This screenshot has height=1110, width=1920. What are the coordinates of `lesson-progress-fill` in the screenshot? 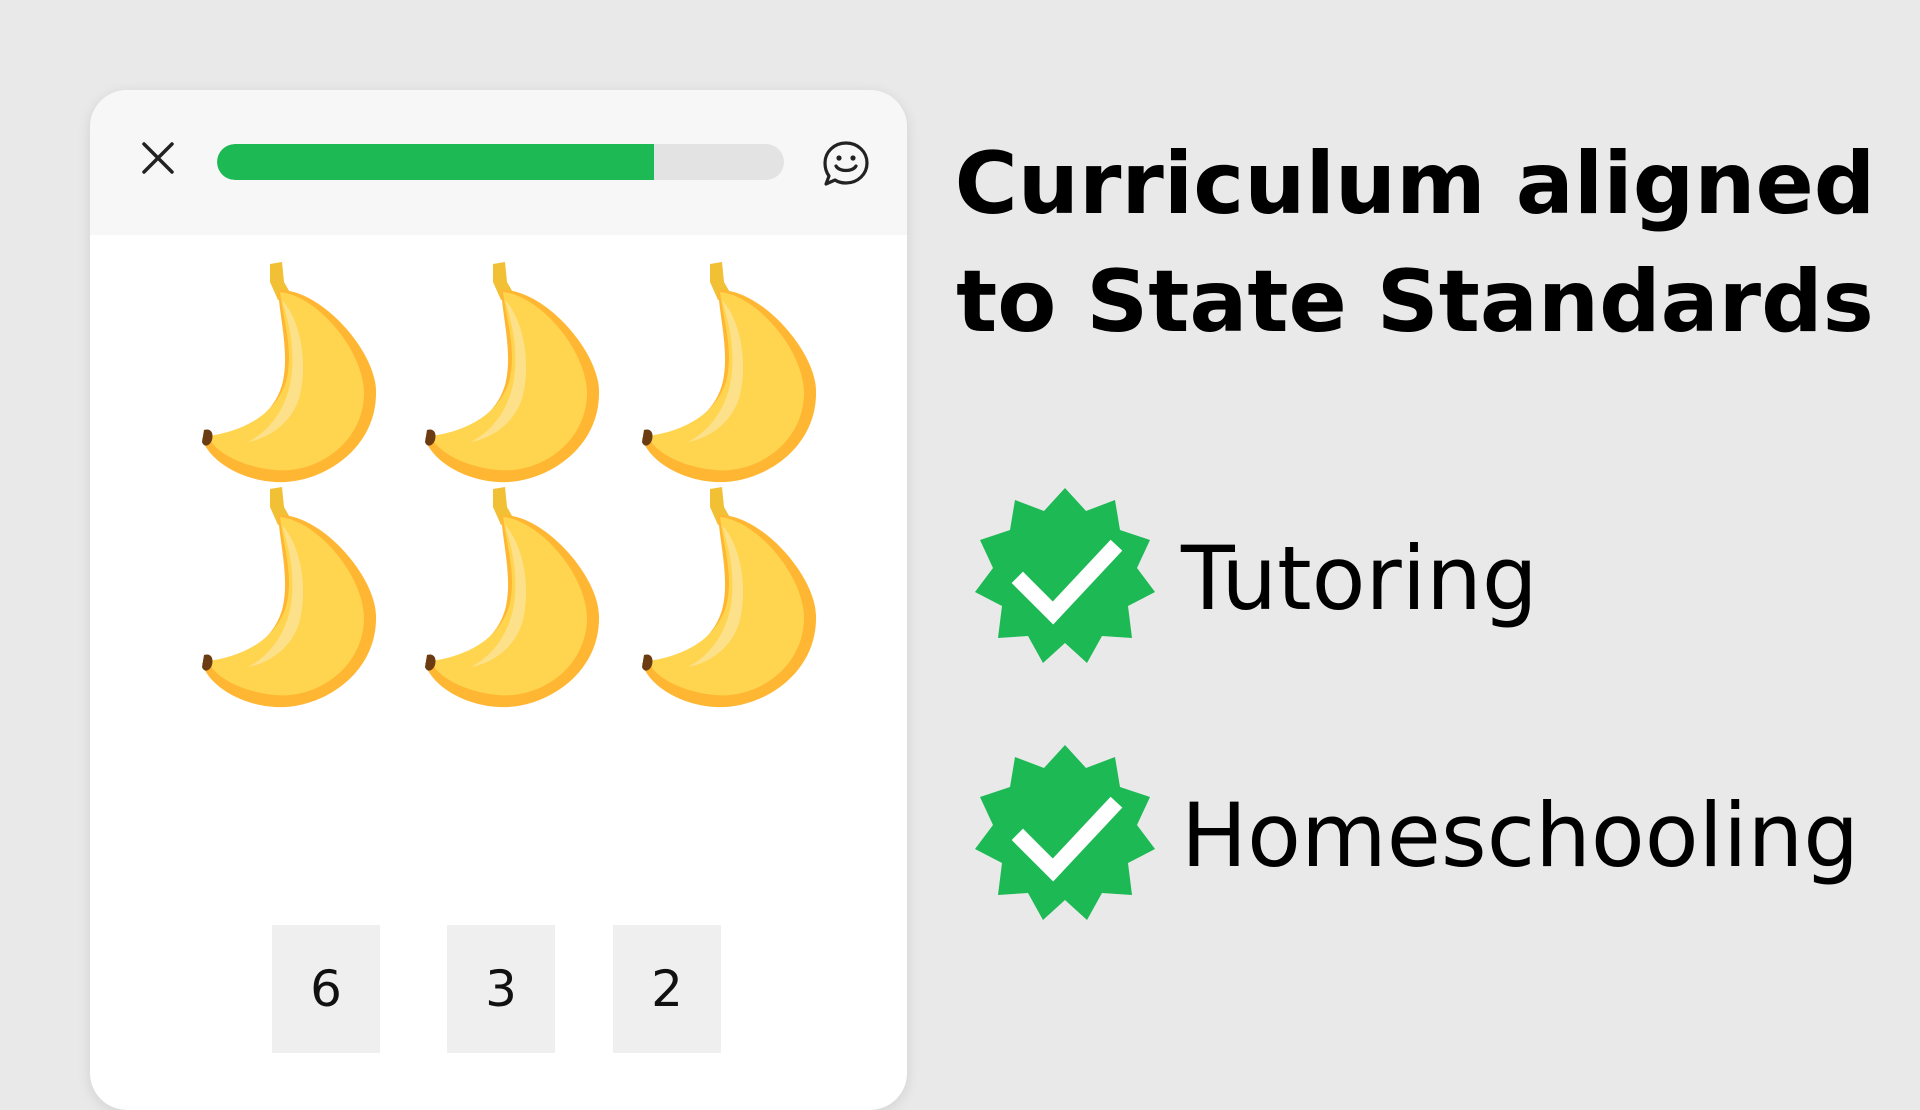 It's located at (435, 162).